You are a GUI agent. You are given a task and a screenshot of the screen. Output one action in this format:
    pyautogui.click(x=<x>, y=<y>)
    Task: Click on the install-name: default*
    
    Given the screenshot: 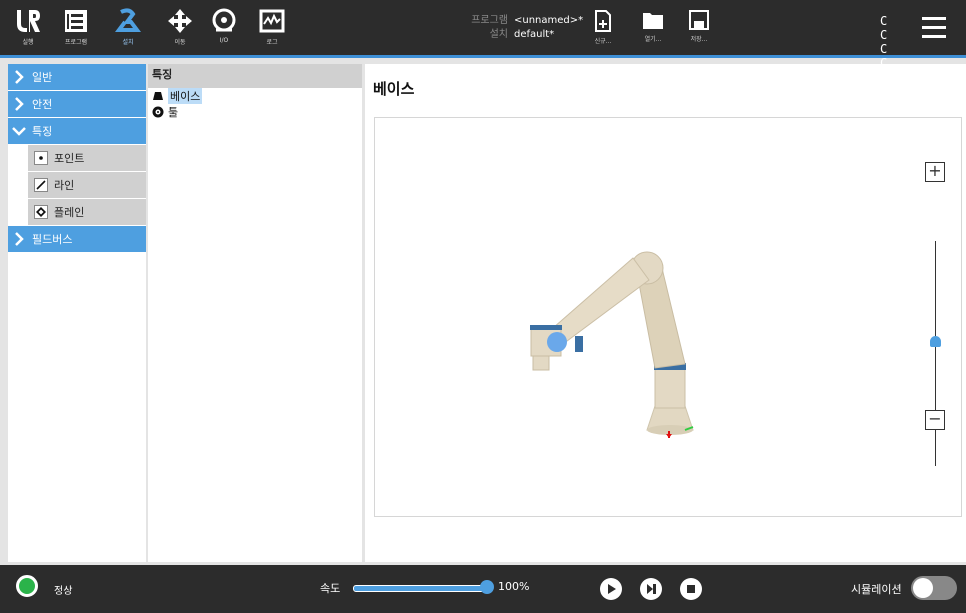 What is the action you would take?
    pyautogui.click(x=534, y=34)
    